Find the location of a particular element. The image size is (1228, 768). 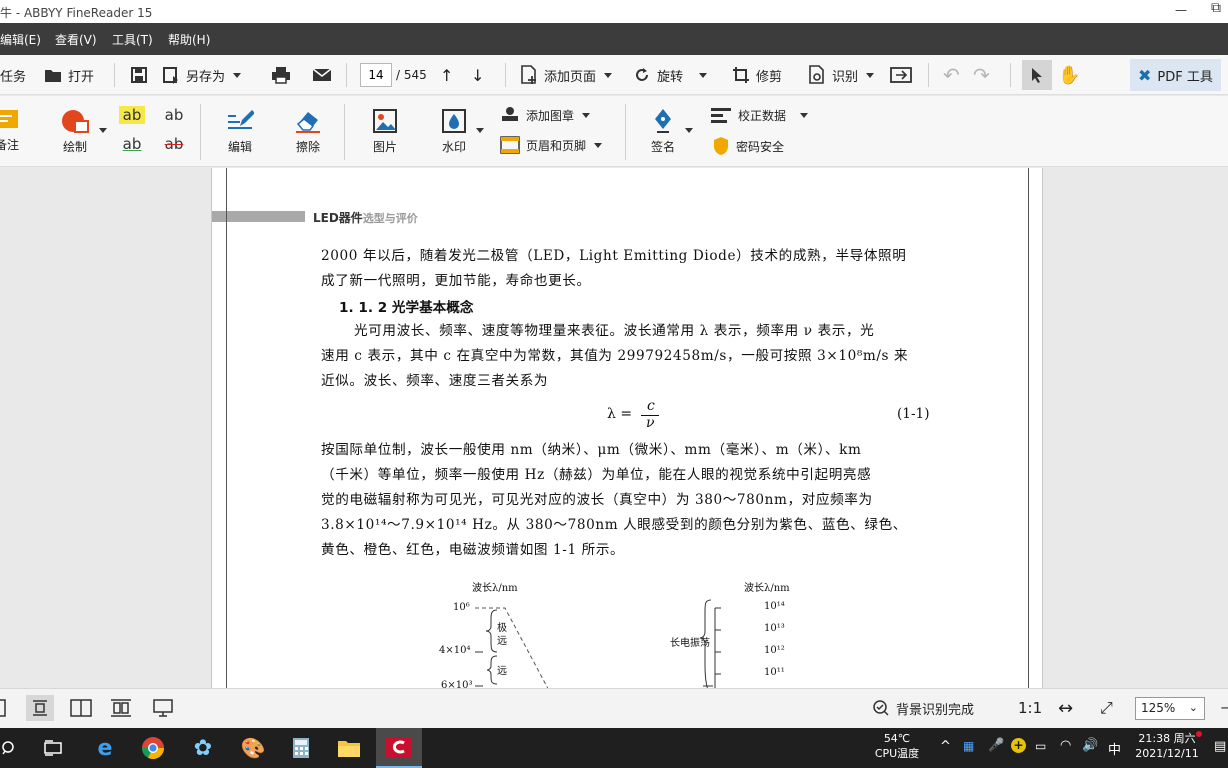

email-button is located at coordinates (322, 75).